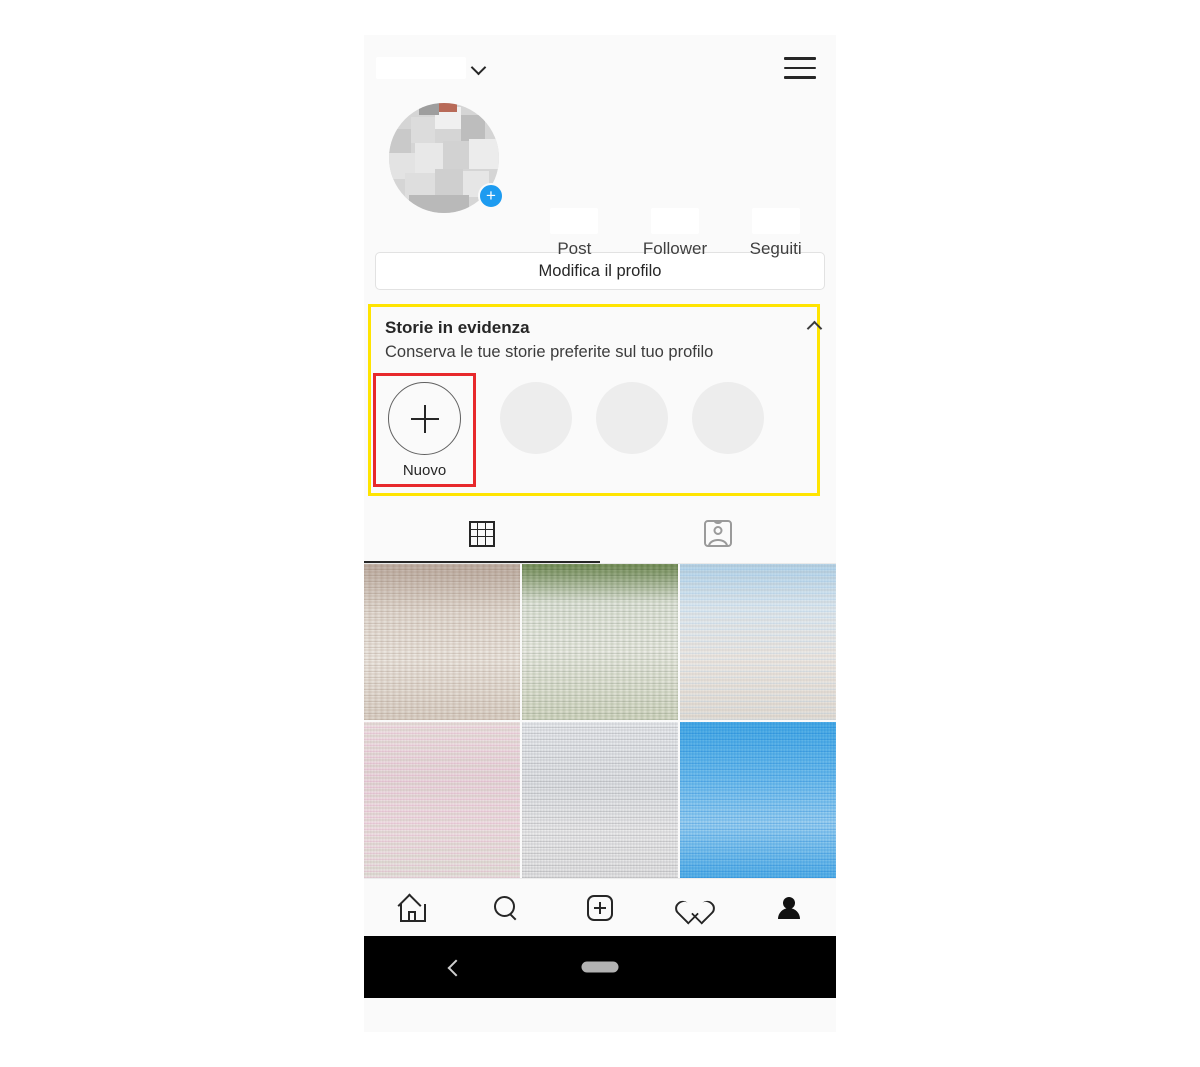  I want to click on stat-following-value, so click(775, 221).